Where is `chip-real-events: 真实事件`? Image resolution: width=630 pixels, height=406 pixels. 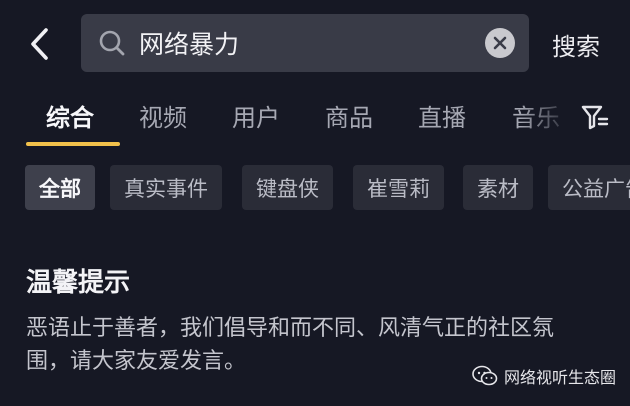
chip-real-events: 真实事件 is located at coordinates (166, 187).